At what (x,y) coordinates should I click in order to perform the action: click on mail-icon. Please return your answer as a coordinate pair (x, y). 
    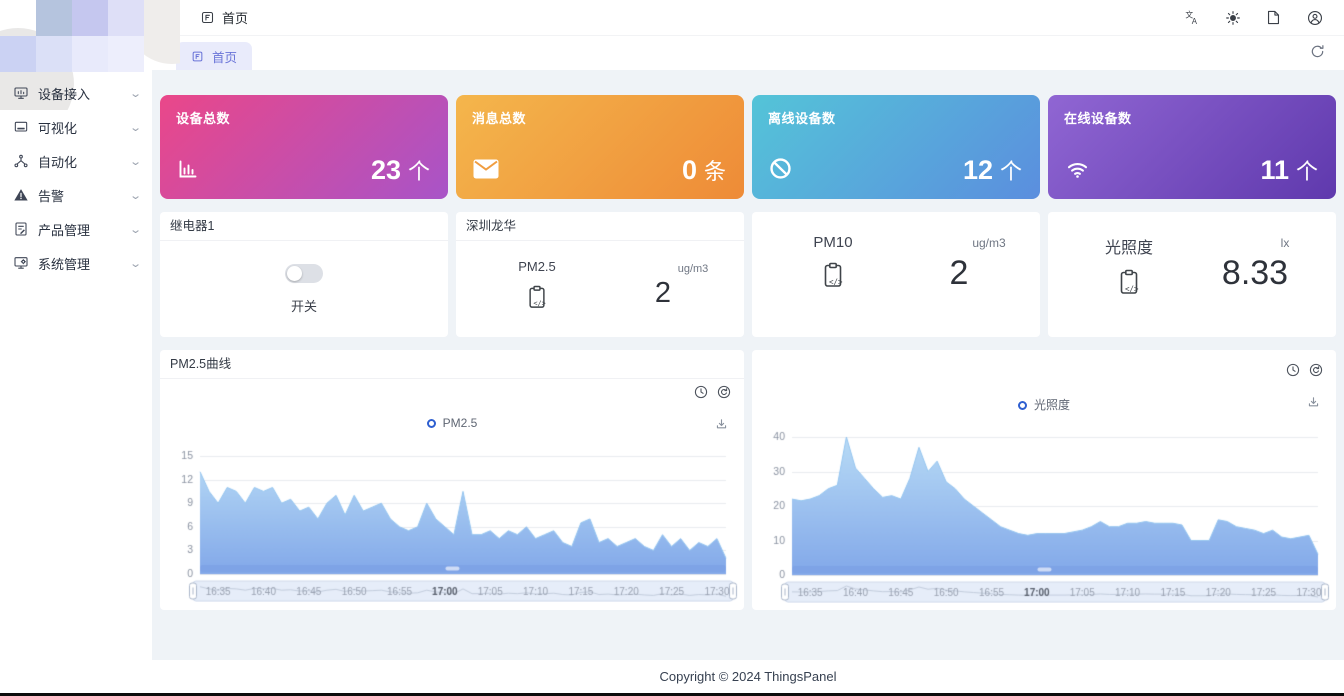
    Looking at the image, I should click on (486, 171).